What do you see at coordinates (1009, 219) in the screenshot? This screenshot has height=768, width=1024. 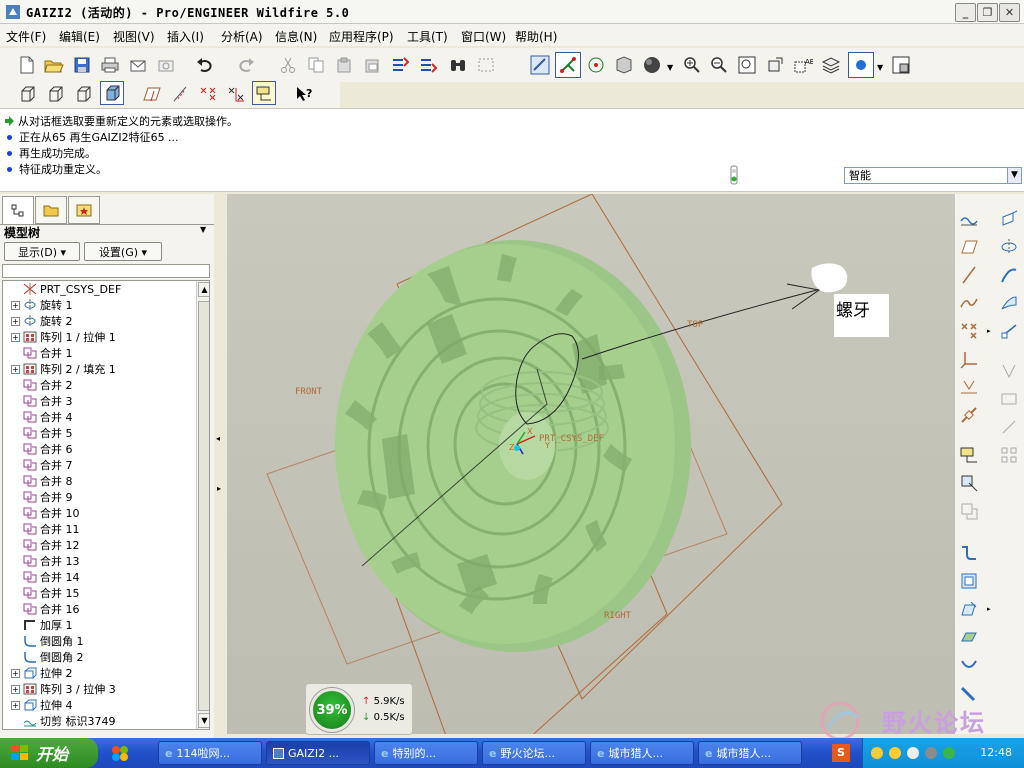 I see `extrude-tool-icon` at bounding box center [1009, 219].